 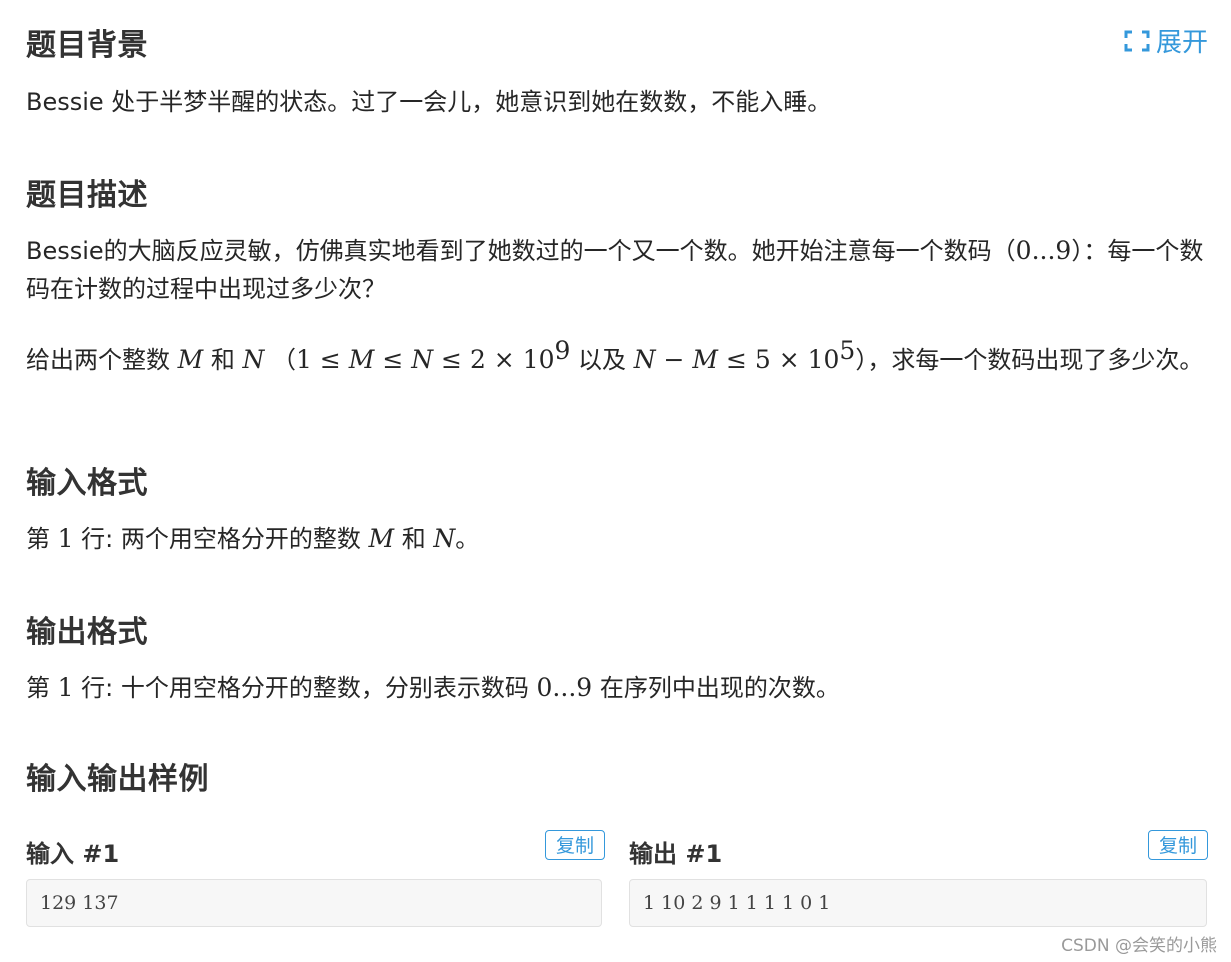 I want to click on description-heading: 题目描述, so click(x=87, y=195).